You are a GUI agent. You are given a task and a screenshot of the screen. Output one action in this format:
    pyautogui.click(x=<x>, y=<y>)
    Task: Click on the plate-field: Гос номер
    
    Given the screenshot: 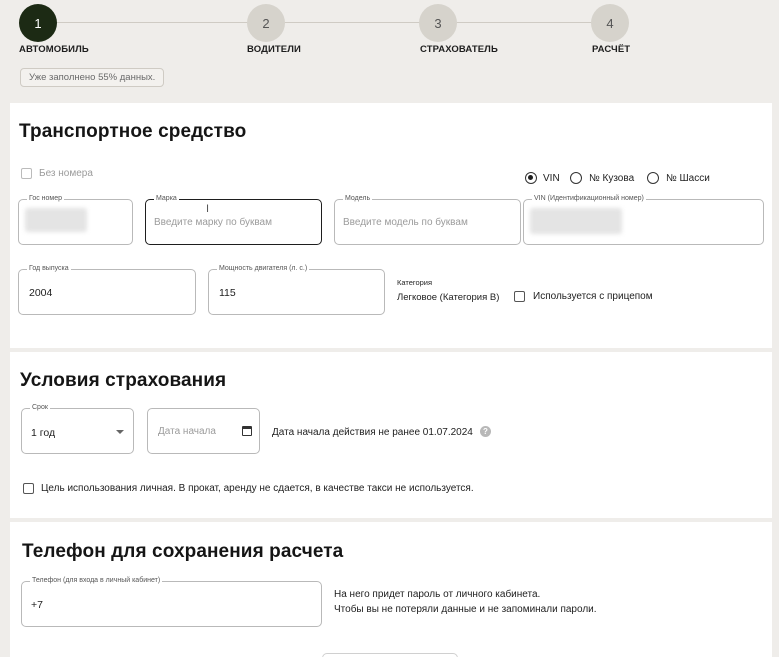 What is the action you would take?
    pyautogui.click(x=75, y=220)
    